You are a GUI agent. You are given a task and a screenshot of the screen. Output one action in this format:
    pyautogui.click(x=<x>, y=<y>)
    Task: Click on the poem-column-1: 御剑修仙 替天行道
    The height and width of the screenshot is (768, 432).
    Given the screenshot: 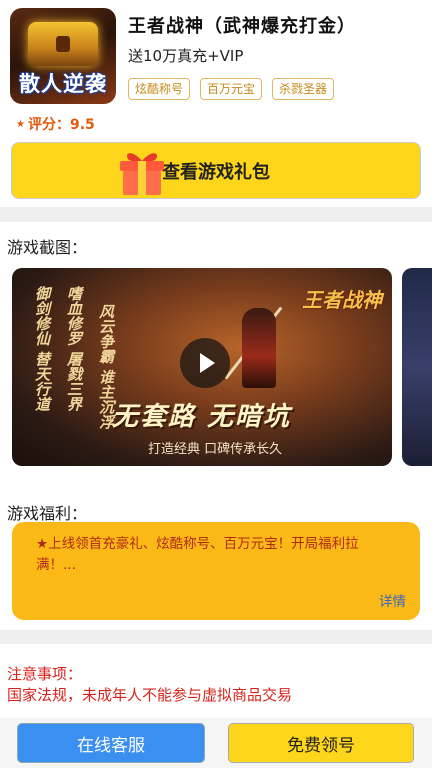 What is the action you would take?
    pyautogui.click(x=42, y=349)
    